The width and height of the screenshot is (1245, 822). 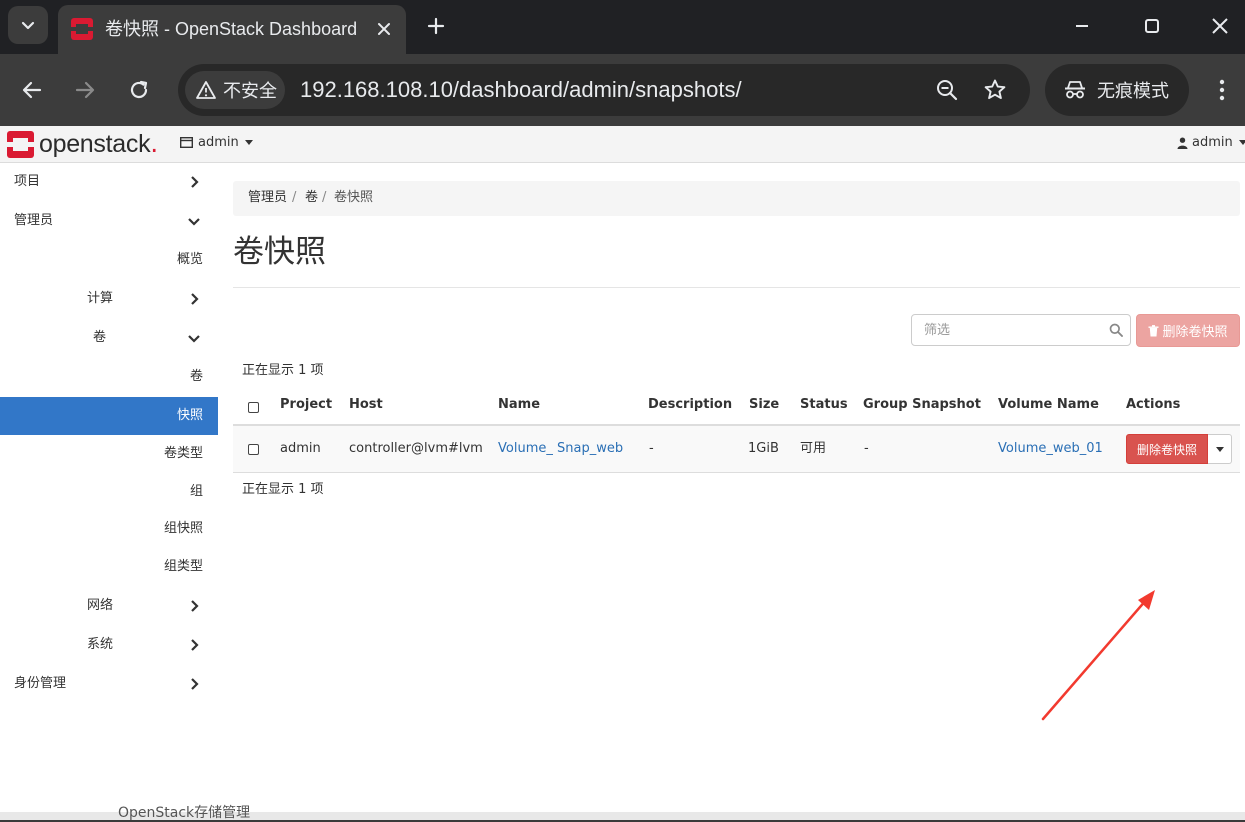 What do you see at coordinates (1048, 405) in the screenshot?
I see `column-header-volume-name: Volume Name` at bounding box center [1048, 405].